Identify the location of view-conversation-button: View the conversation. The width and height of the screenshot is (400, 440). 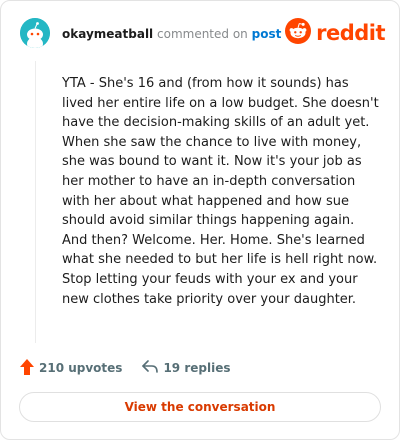
(200, 407).